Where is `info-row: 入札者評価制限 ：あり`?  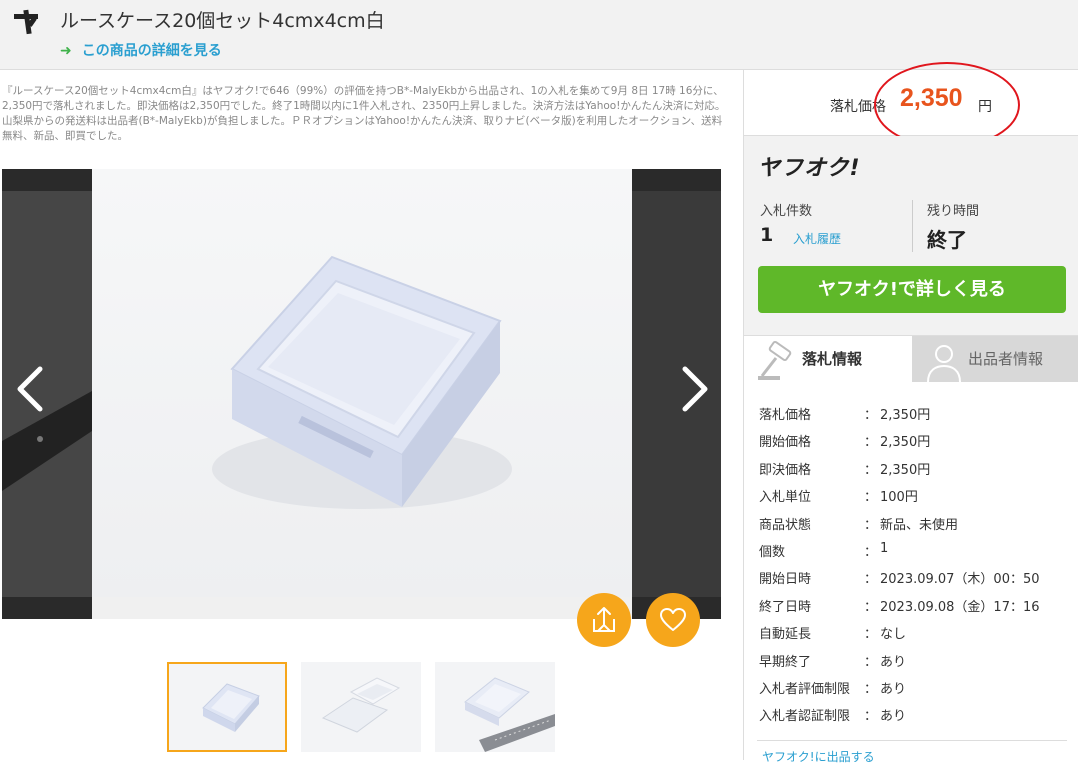 info-row: 入札者評価制限 ：あり is located at coordinates (914, 687).